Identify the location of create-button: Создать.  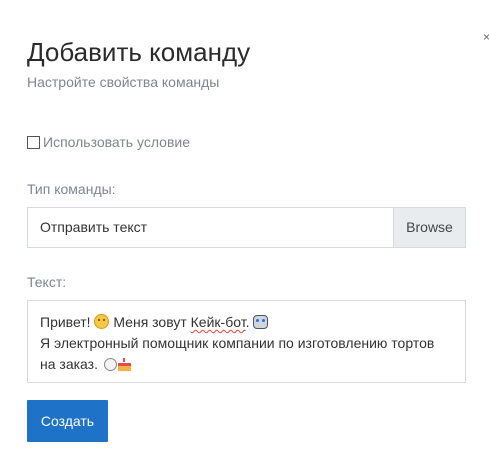
(67, 421).